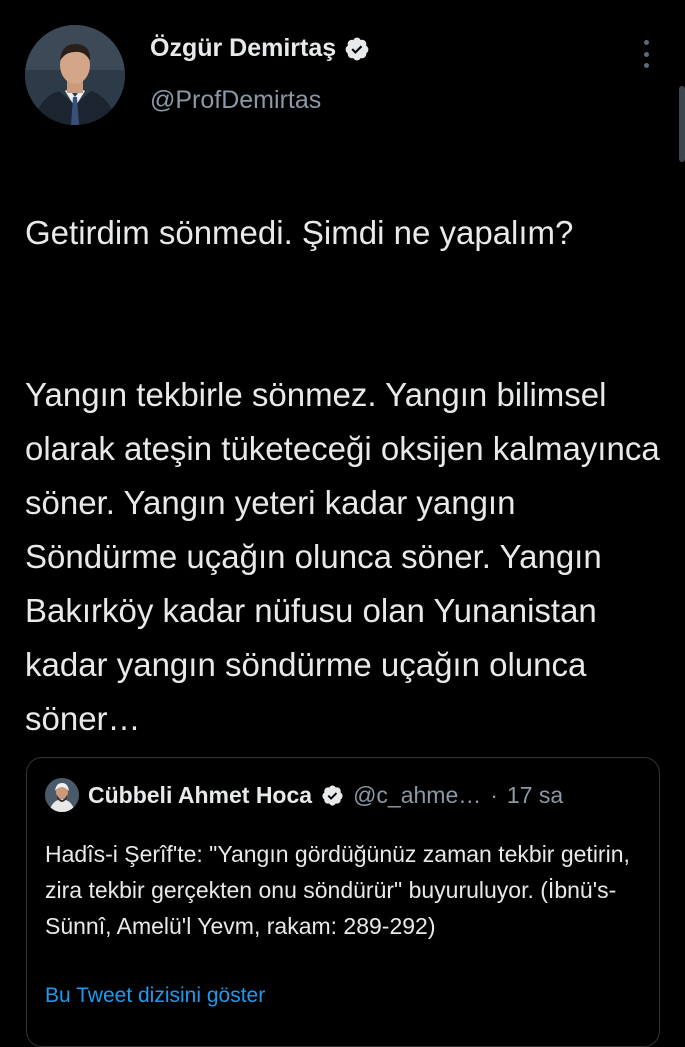  I want to click on tweet-paragraph: Getirdim sönmedi. Şimdi ne yapalım?, so click(299, 232).